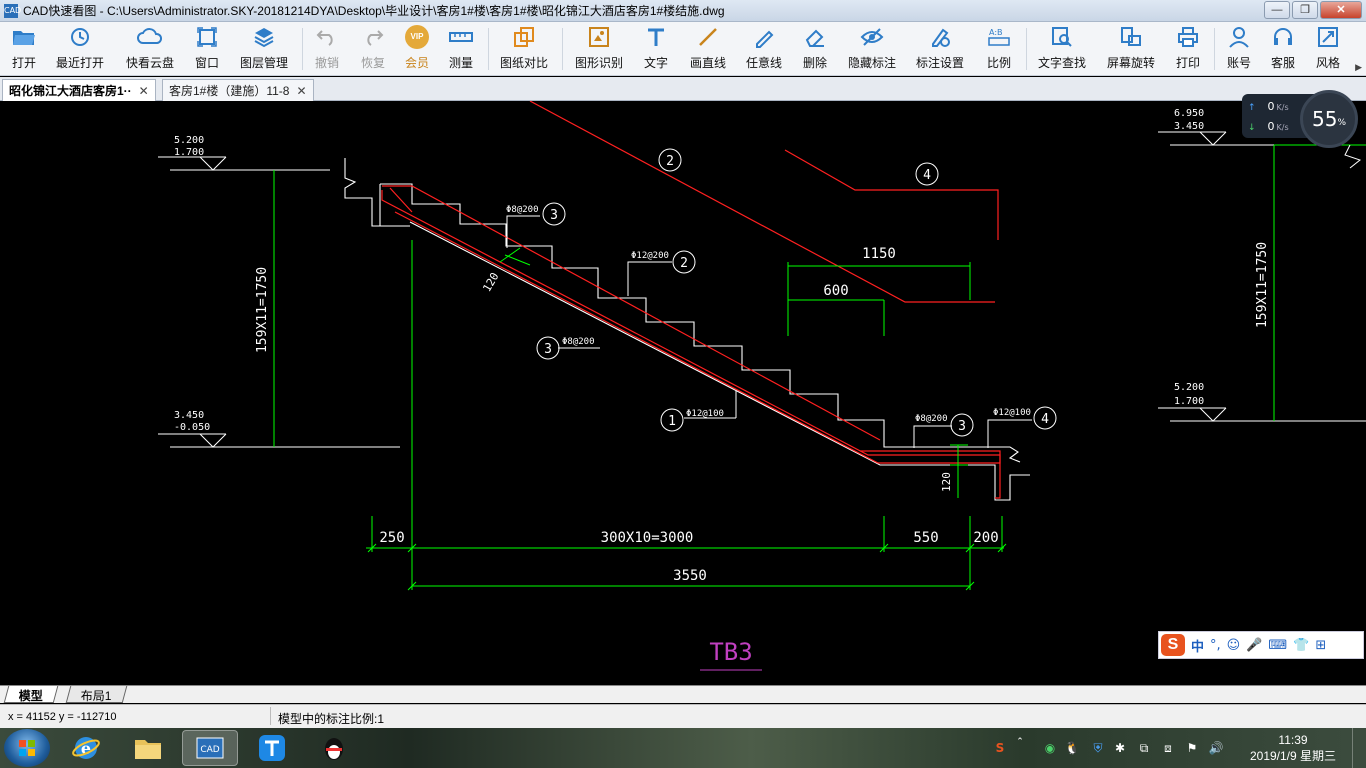 The width and height of the screenshot is (1366, 768). What do you see at coordinates (1277, 10) in the screenshot?
I see `minimize-button: —` at bounding box center [1277, 10].